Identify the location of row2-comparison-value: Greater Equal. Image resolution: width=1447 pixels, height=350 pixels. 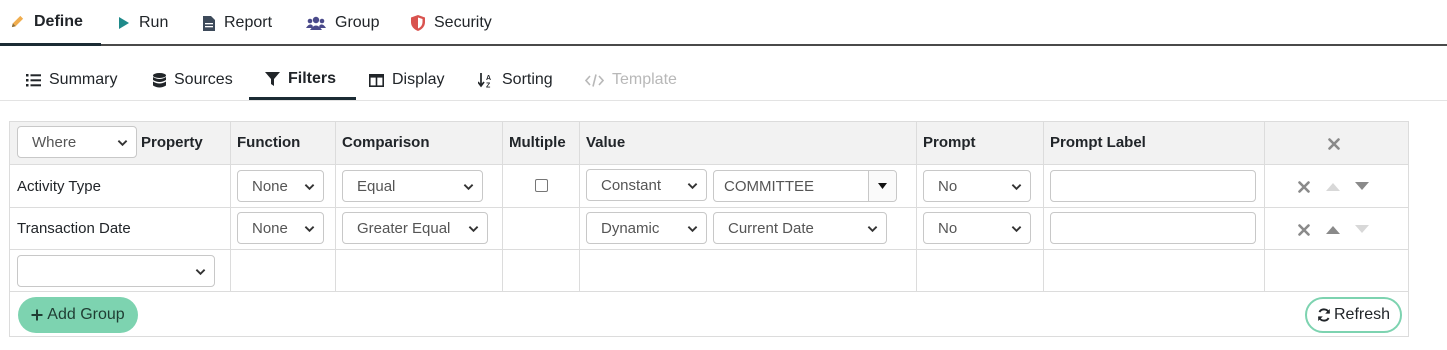
(404, 228).